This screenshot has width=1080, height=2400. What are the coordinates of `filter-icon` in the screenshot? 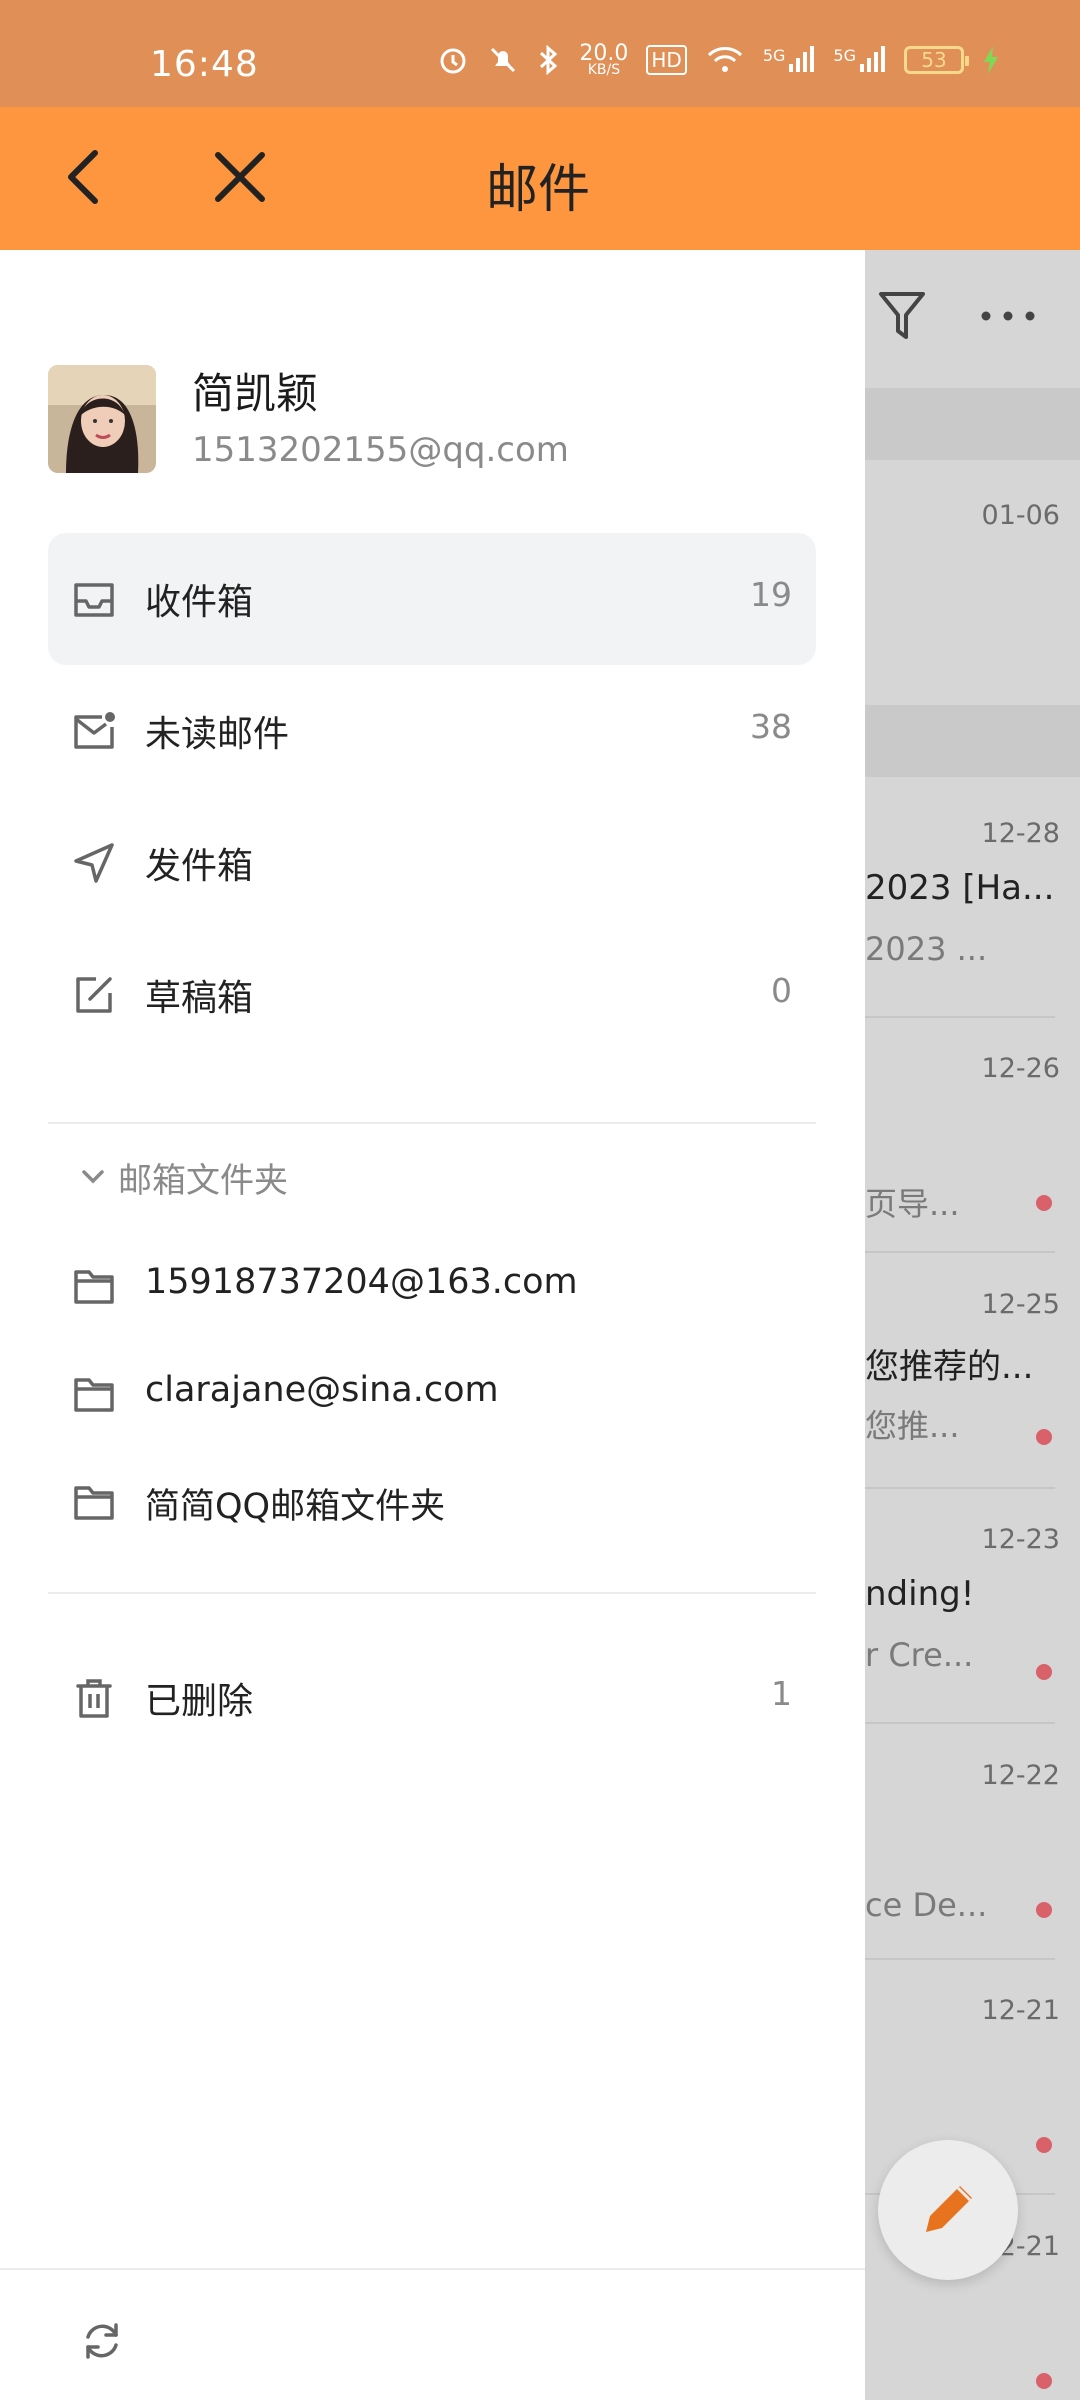 It's located at (902, 316).